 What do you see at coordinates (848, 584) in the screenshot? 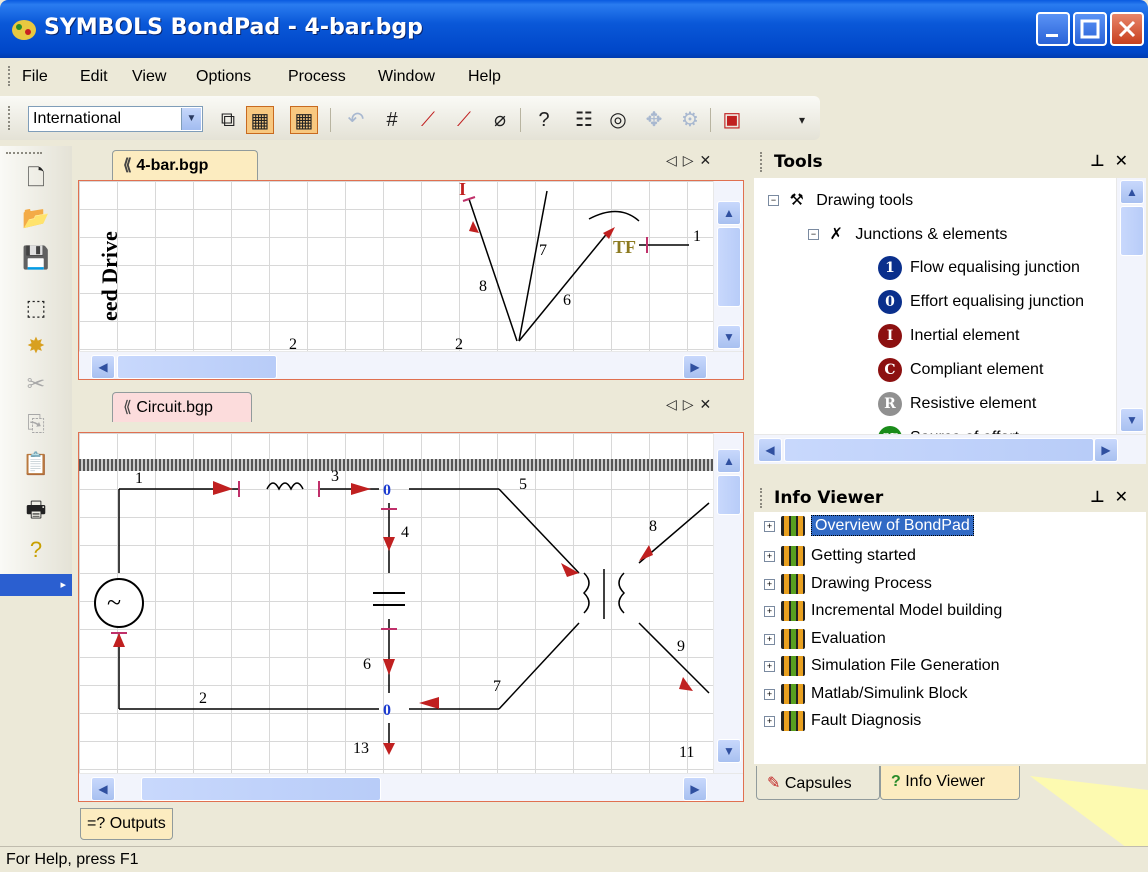
I see `tree-item-drawing-process: + Drawing Process` at bounding box center [848, 584].